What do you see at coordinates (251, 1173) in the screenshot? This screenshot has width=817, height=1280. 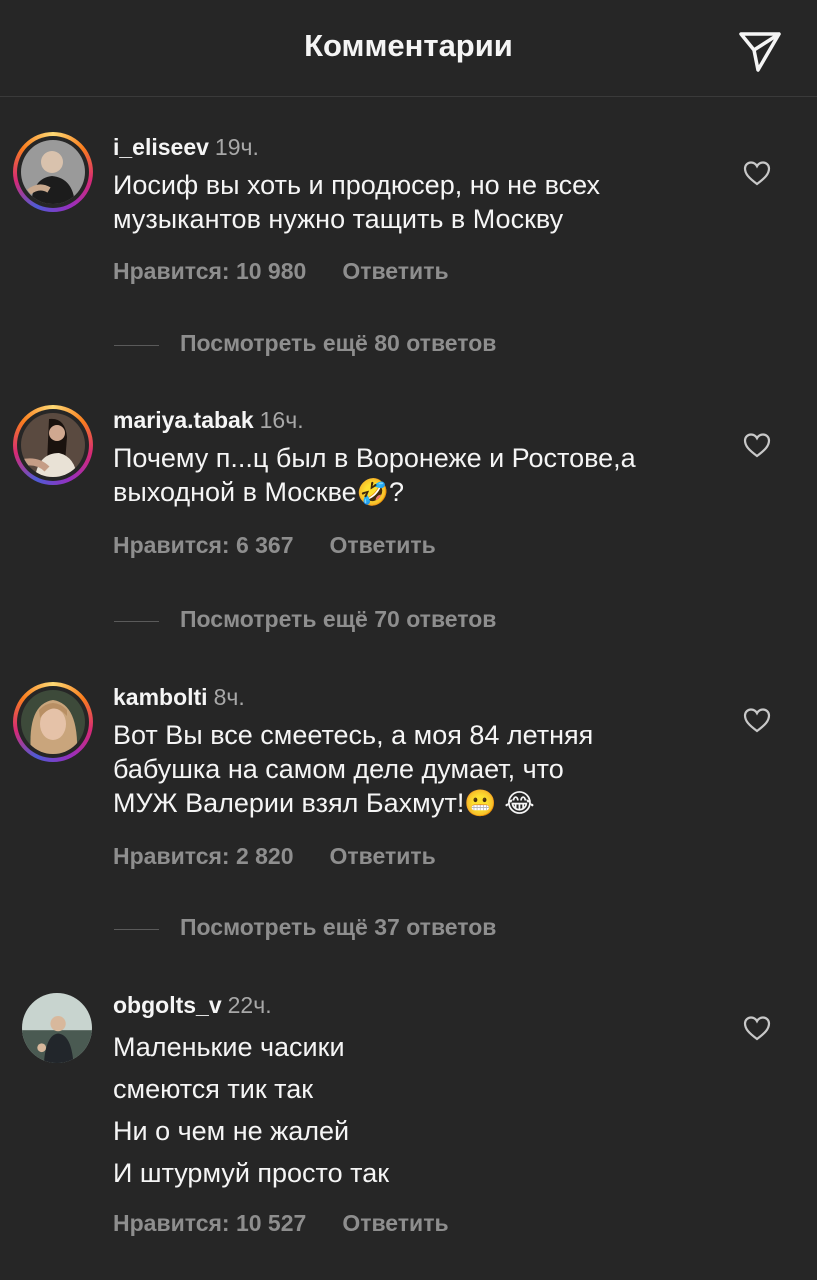 I see `comment-line: И штурмуй просто так` at bounding box center [251, 1173].